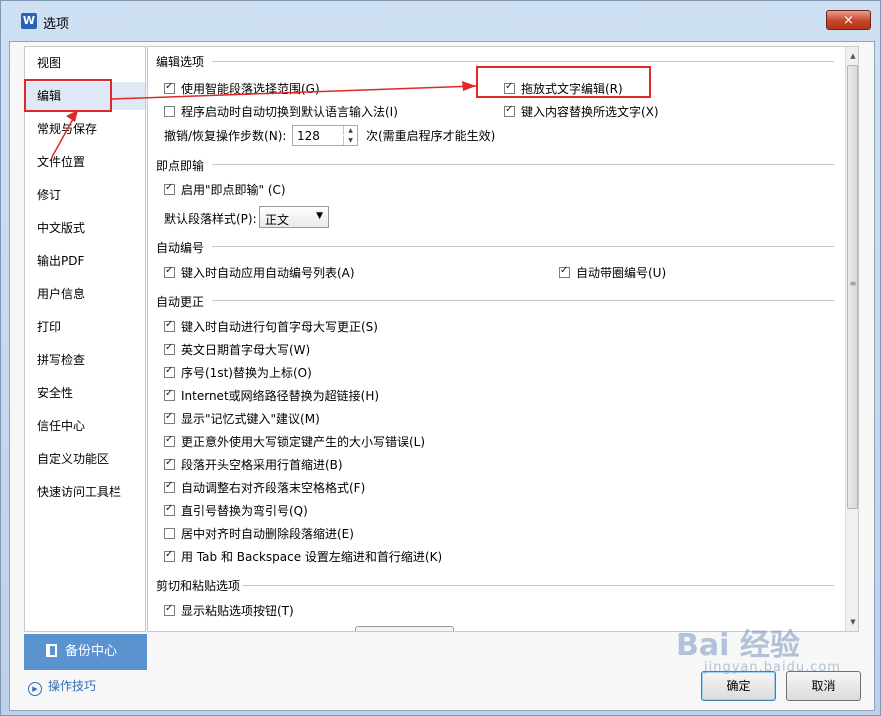 The width and height of the screenshot is (881, 716). I want to click on annotation-arrow-line, so click(294, 92).